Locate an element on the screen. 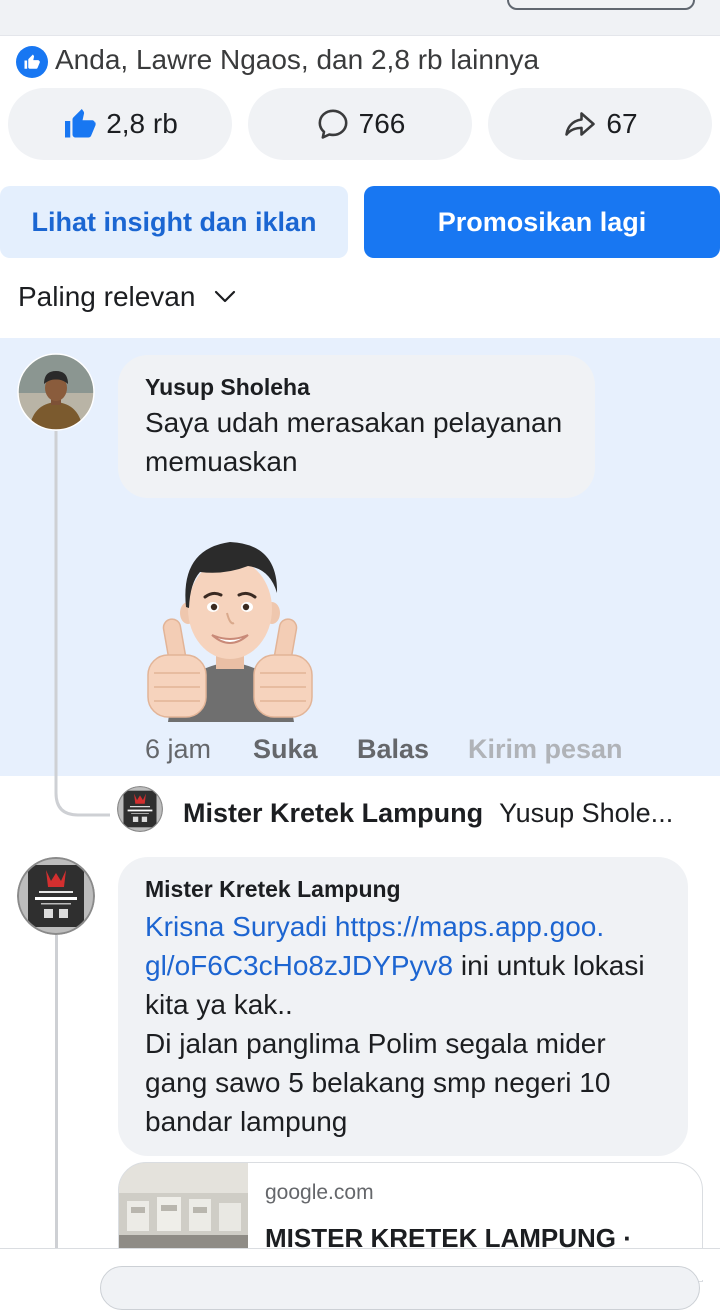  avatar-mister-kretek-small is located at coordinates (140, 809).